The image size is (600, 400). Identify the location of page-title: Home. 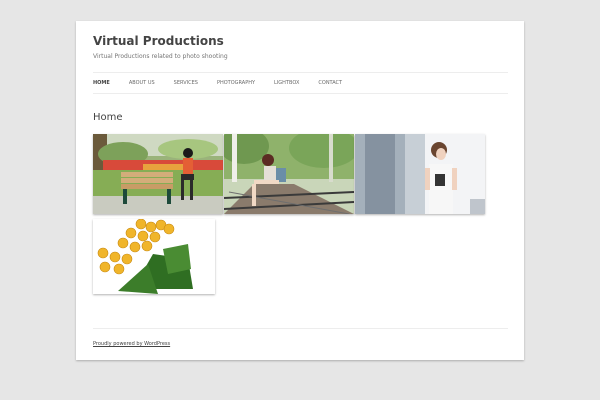
(108, 117).